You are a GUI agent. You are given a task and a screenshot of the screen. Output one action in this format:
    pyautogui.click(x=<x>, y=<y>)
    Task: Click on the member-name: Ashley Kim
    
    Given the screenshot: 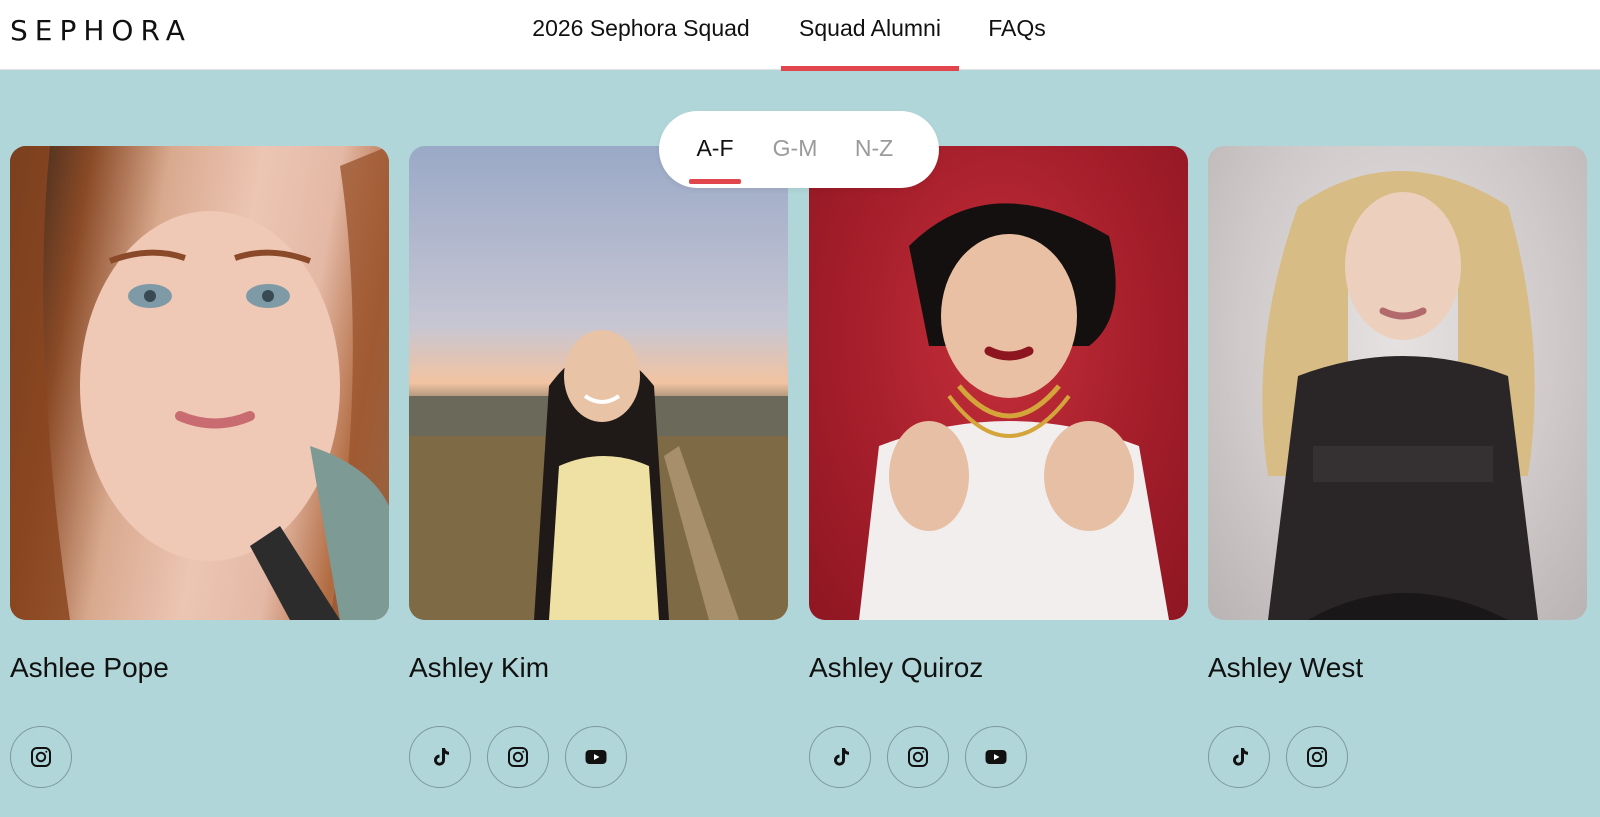 What is the action you would take?
    pyautogui.click(x=598, y=670)
    